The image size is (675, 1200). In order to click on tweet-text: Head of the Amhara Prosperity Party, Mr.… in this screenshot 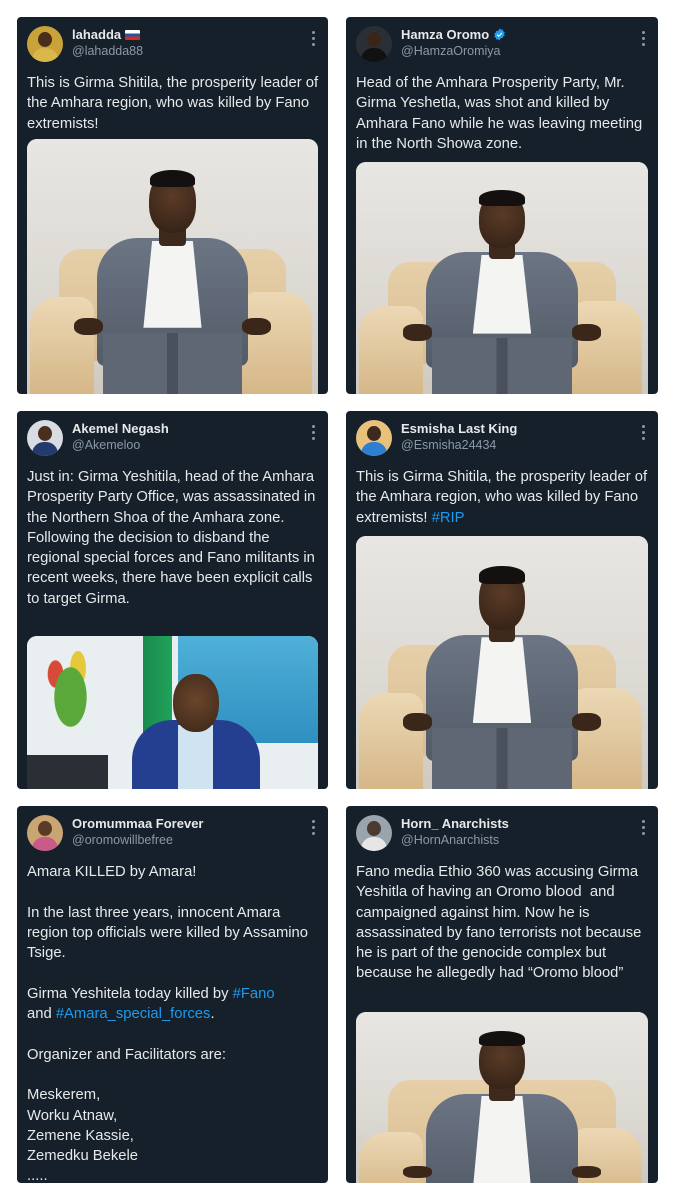, I will do `click(501, 113)`.